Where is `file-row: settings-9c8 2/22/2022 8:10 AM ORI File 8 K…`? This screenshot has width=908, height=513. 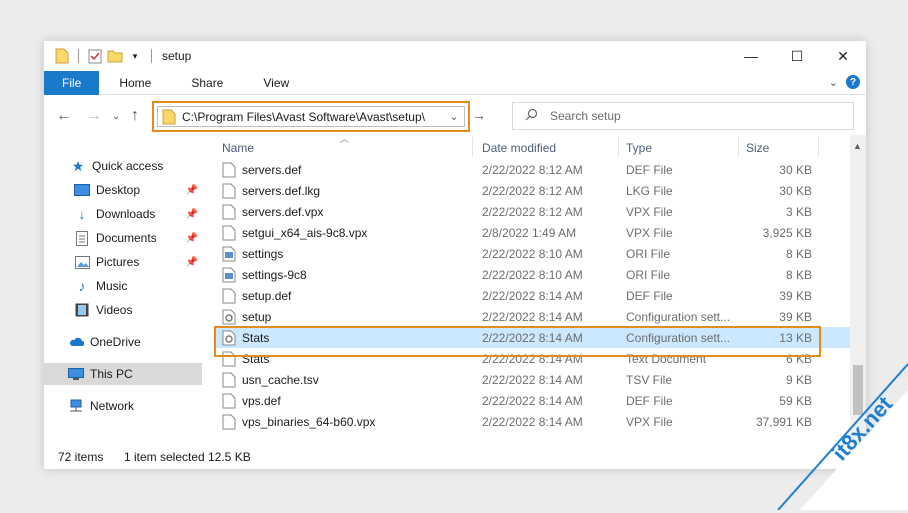 file-row: settings-9c8 2/22/2022 8:10 AM ORI File 8 K… is located at coordinates (532, 274).